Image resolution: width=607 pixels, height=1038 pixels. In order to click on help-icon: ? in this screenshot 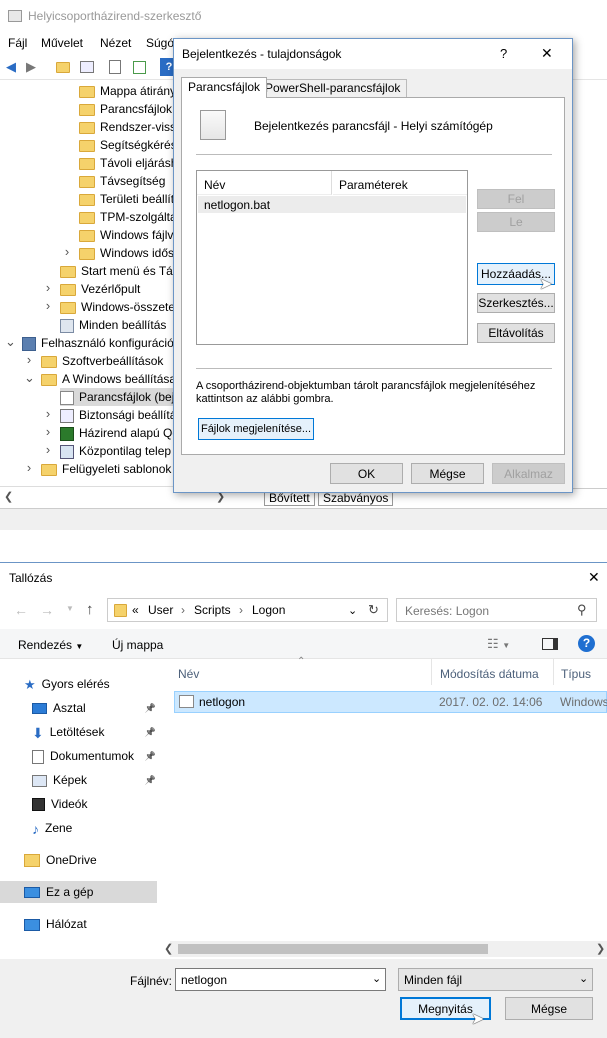, I will do `click(586, 643)`.